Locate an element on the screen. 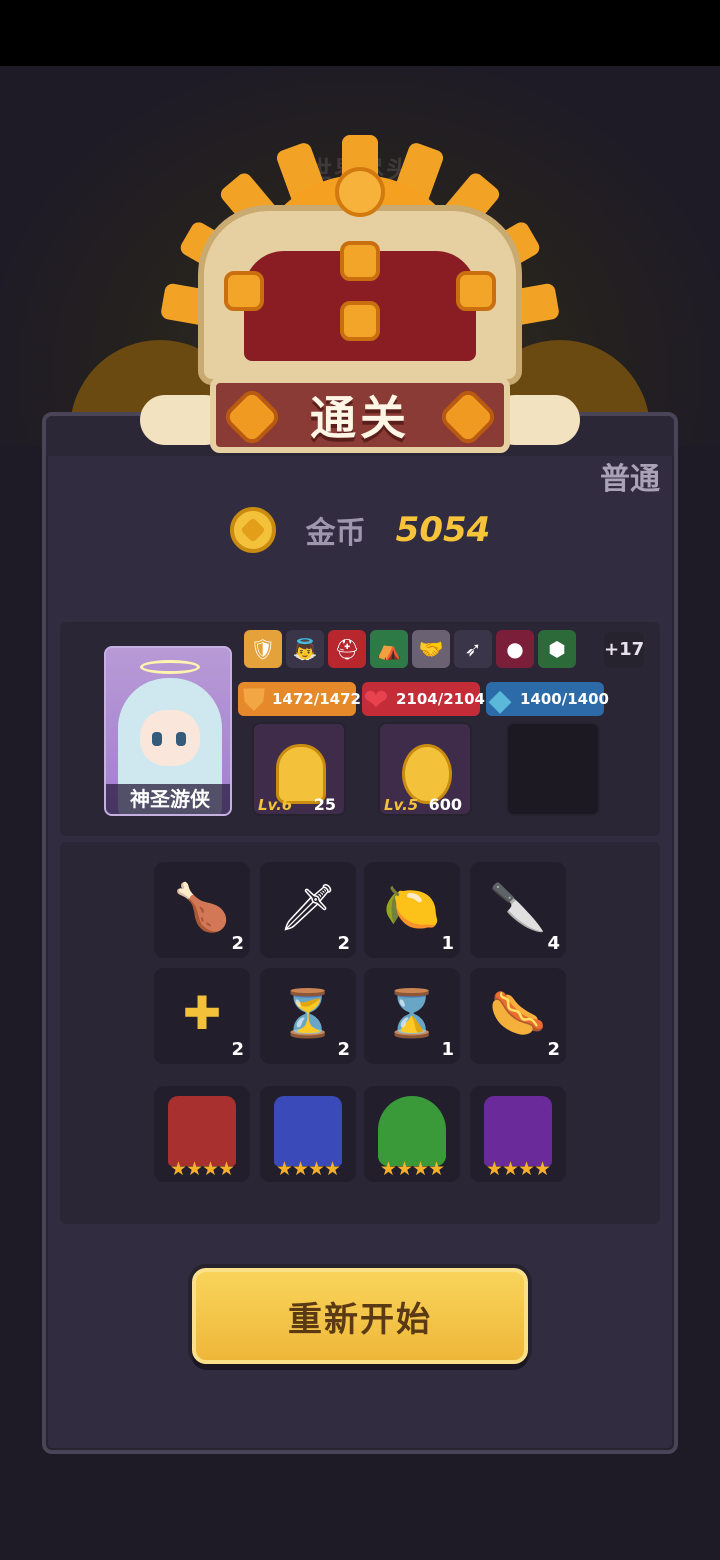 This screenshot has width=720, height=1560. shield-icon: ⛊ is located at coordinates (254, 700).